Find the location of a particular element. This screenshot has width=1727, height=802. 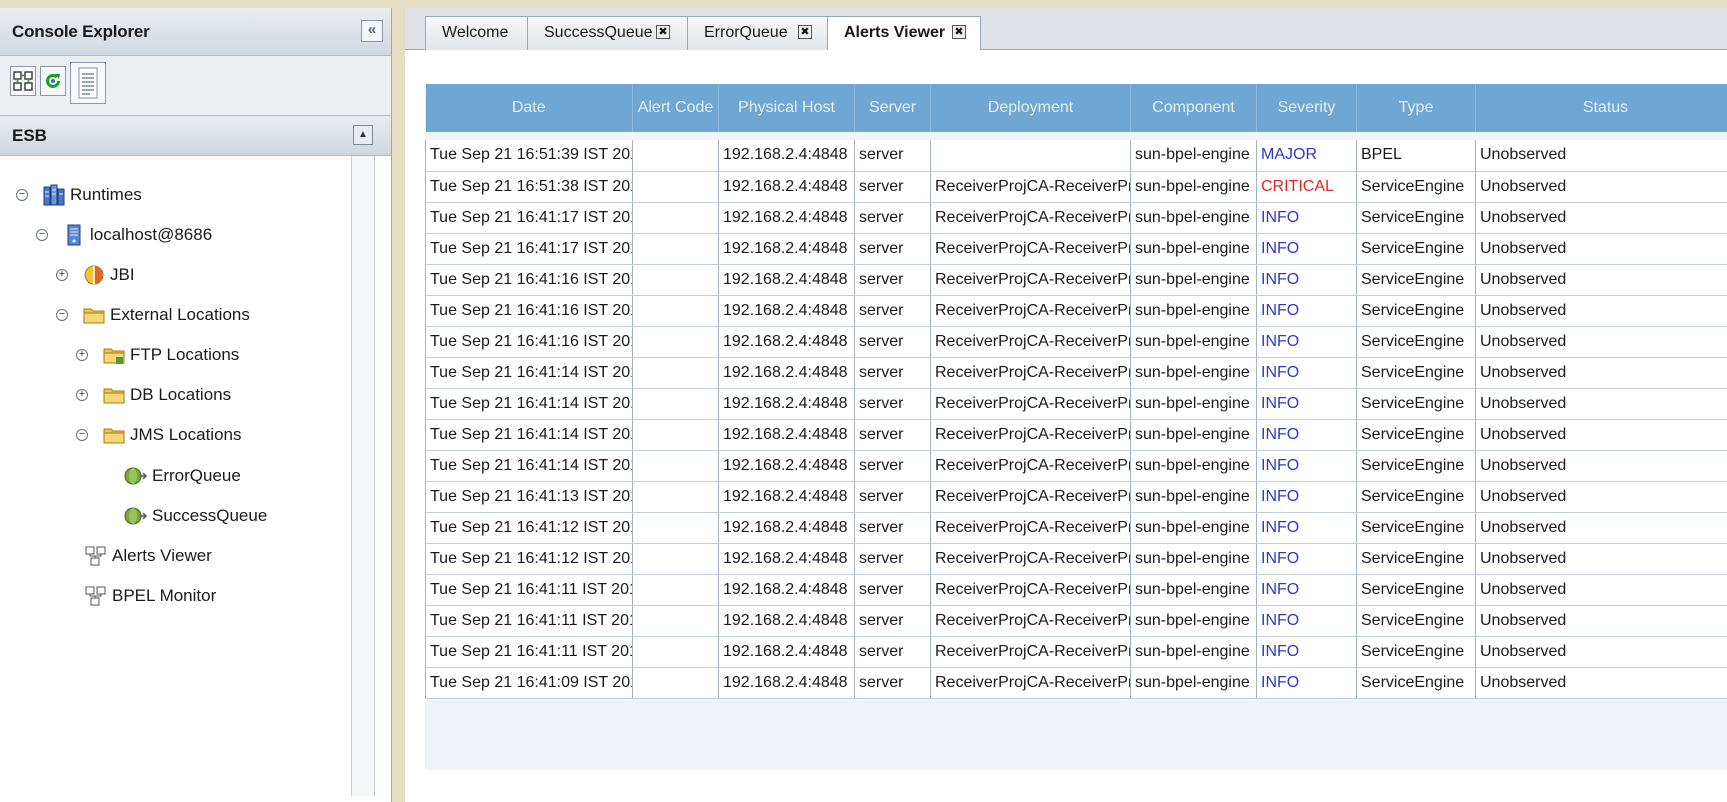

column-header-severity: Severity is located at coordinates (1306, 108).